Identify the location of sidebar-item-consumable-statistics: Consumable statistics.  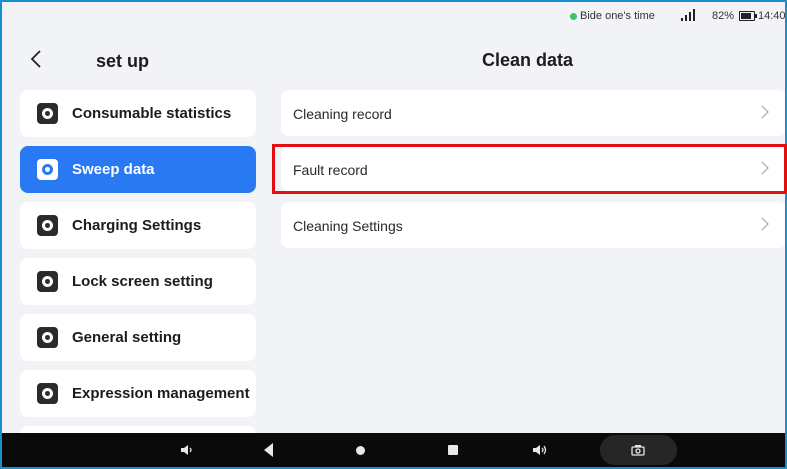
(138, 113).